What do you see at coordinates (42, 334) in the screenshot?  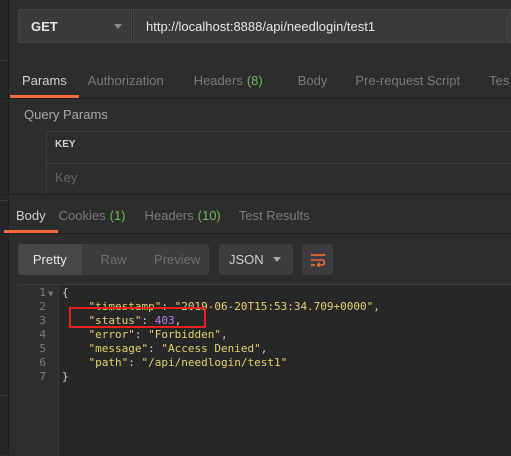 I see `line-number: 4` at bounding box center [42, 334].